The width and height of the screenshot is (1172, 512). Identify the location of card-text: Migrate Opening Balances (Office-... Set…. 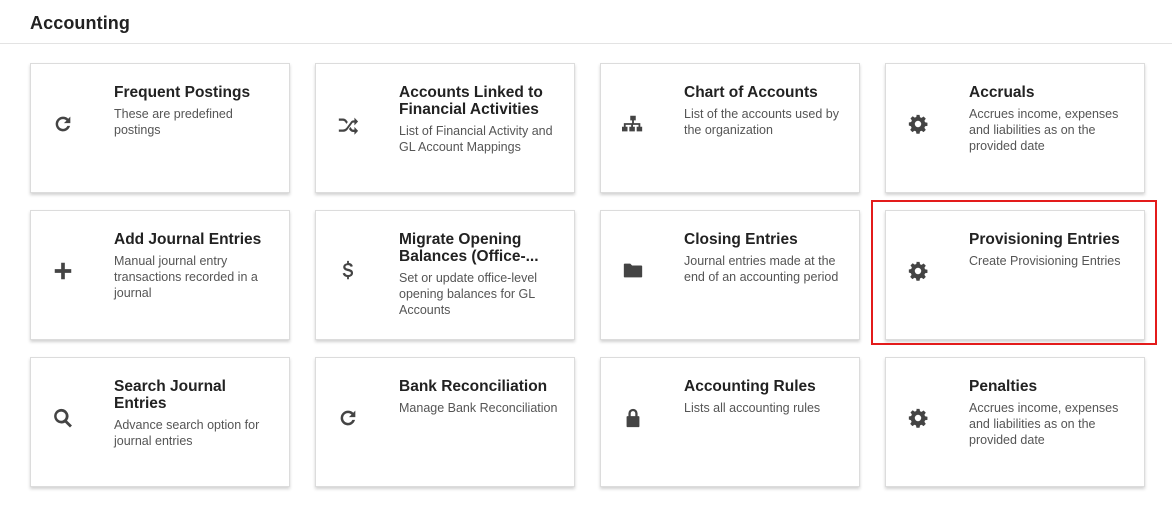
(480, 274).